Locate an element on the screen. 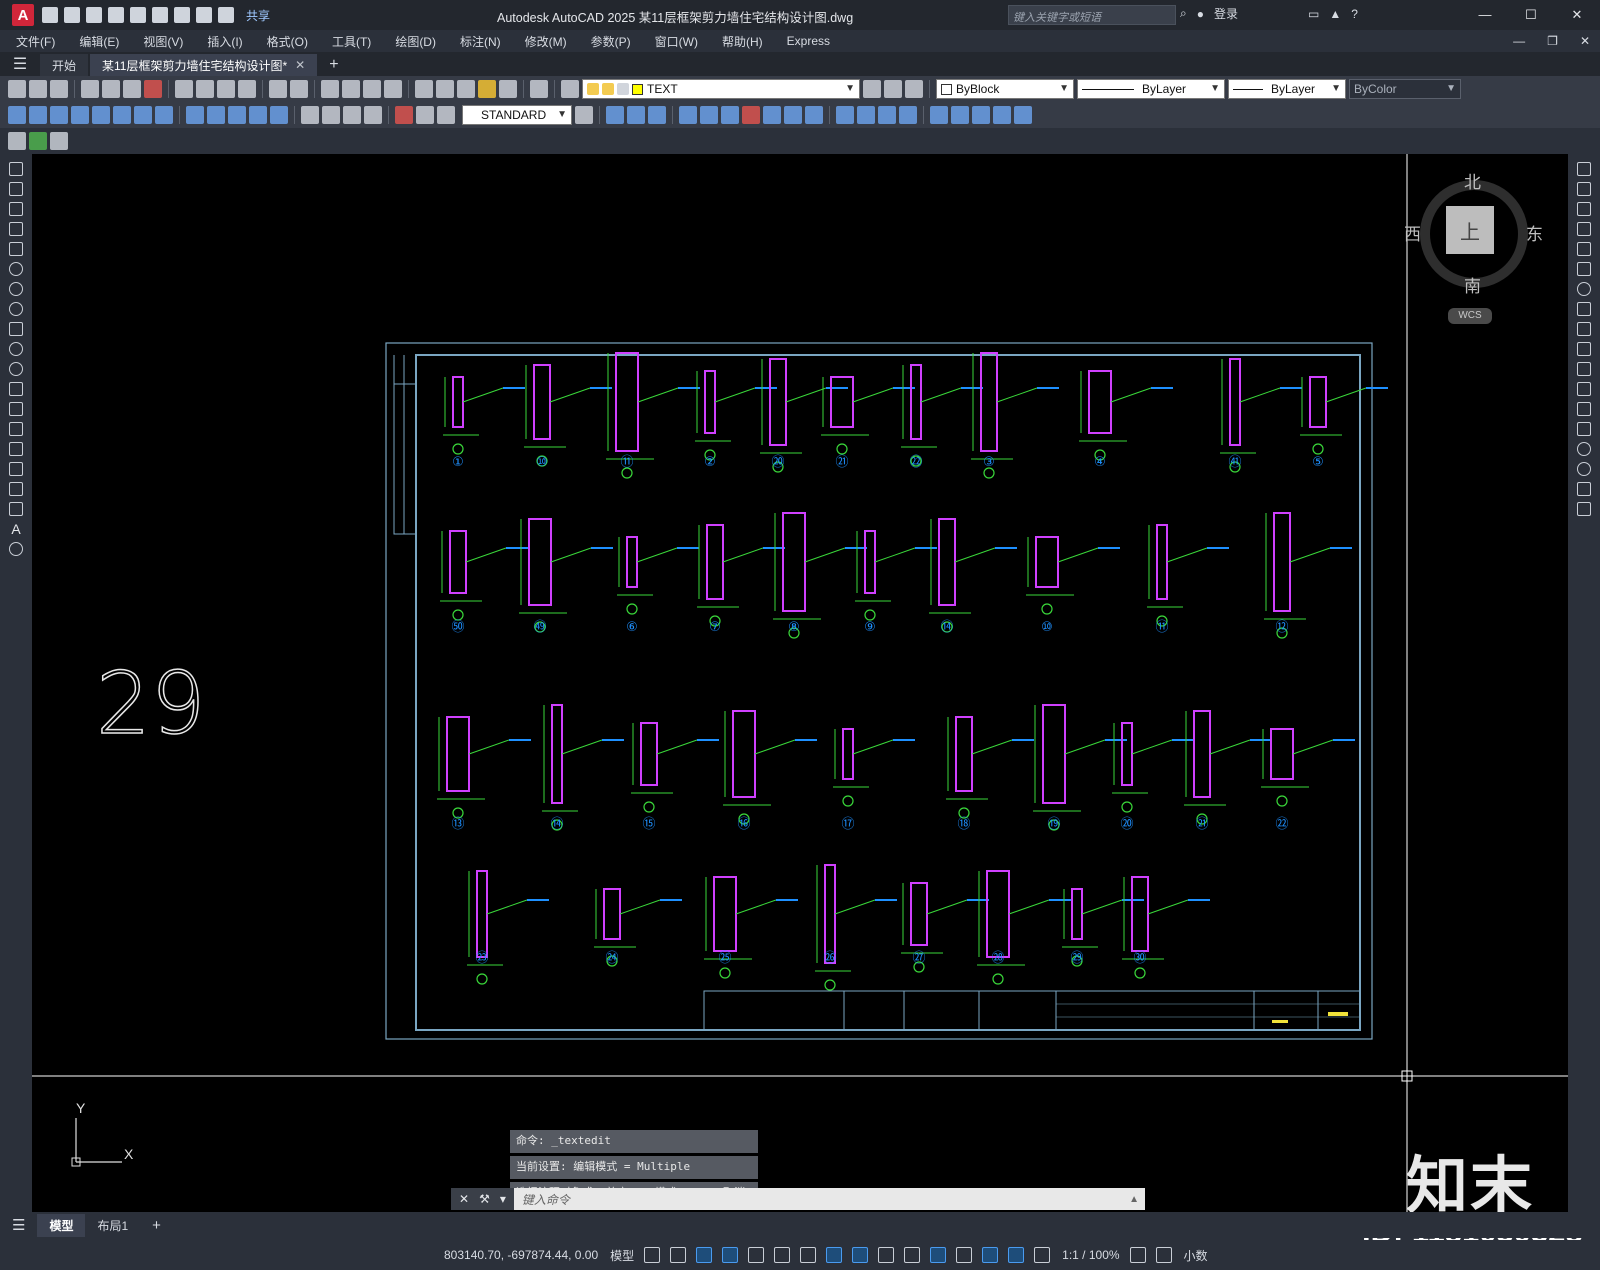 The width and height of the screenshot is (1600, 1270). viewcube: 上 北 南 西 东 WCS is located at coordinates (1473, 251).